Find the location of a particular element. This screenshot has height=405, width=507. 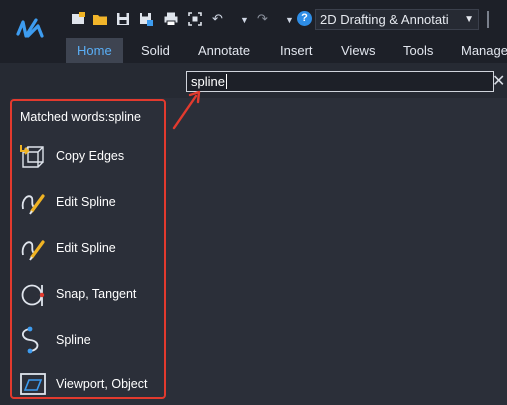

toolbar-separator is located at coordinates (488, 19).